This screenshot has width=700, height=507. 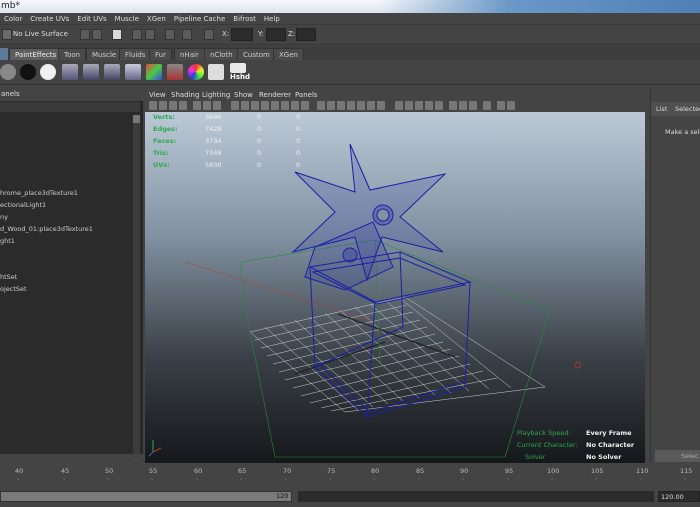 I want to click on tab-custom: Custom, so click(x=256, y=54).